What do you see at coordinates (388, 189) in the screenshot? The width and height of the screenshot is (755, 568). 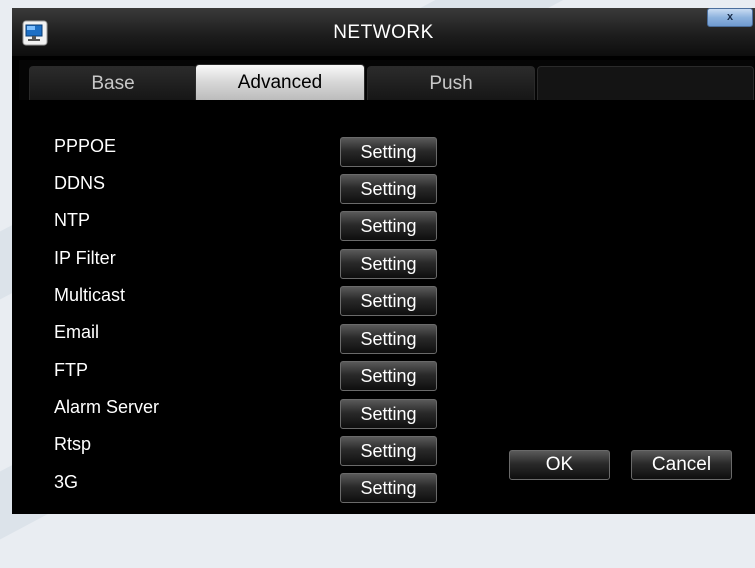 I see `ddns-setting-button: Setting` at bounding box center [388, 189].